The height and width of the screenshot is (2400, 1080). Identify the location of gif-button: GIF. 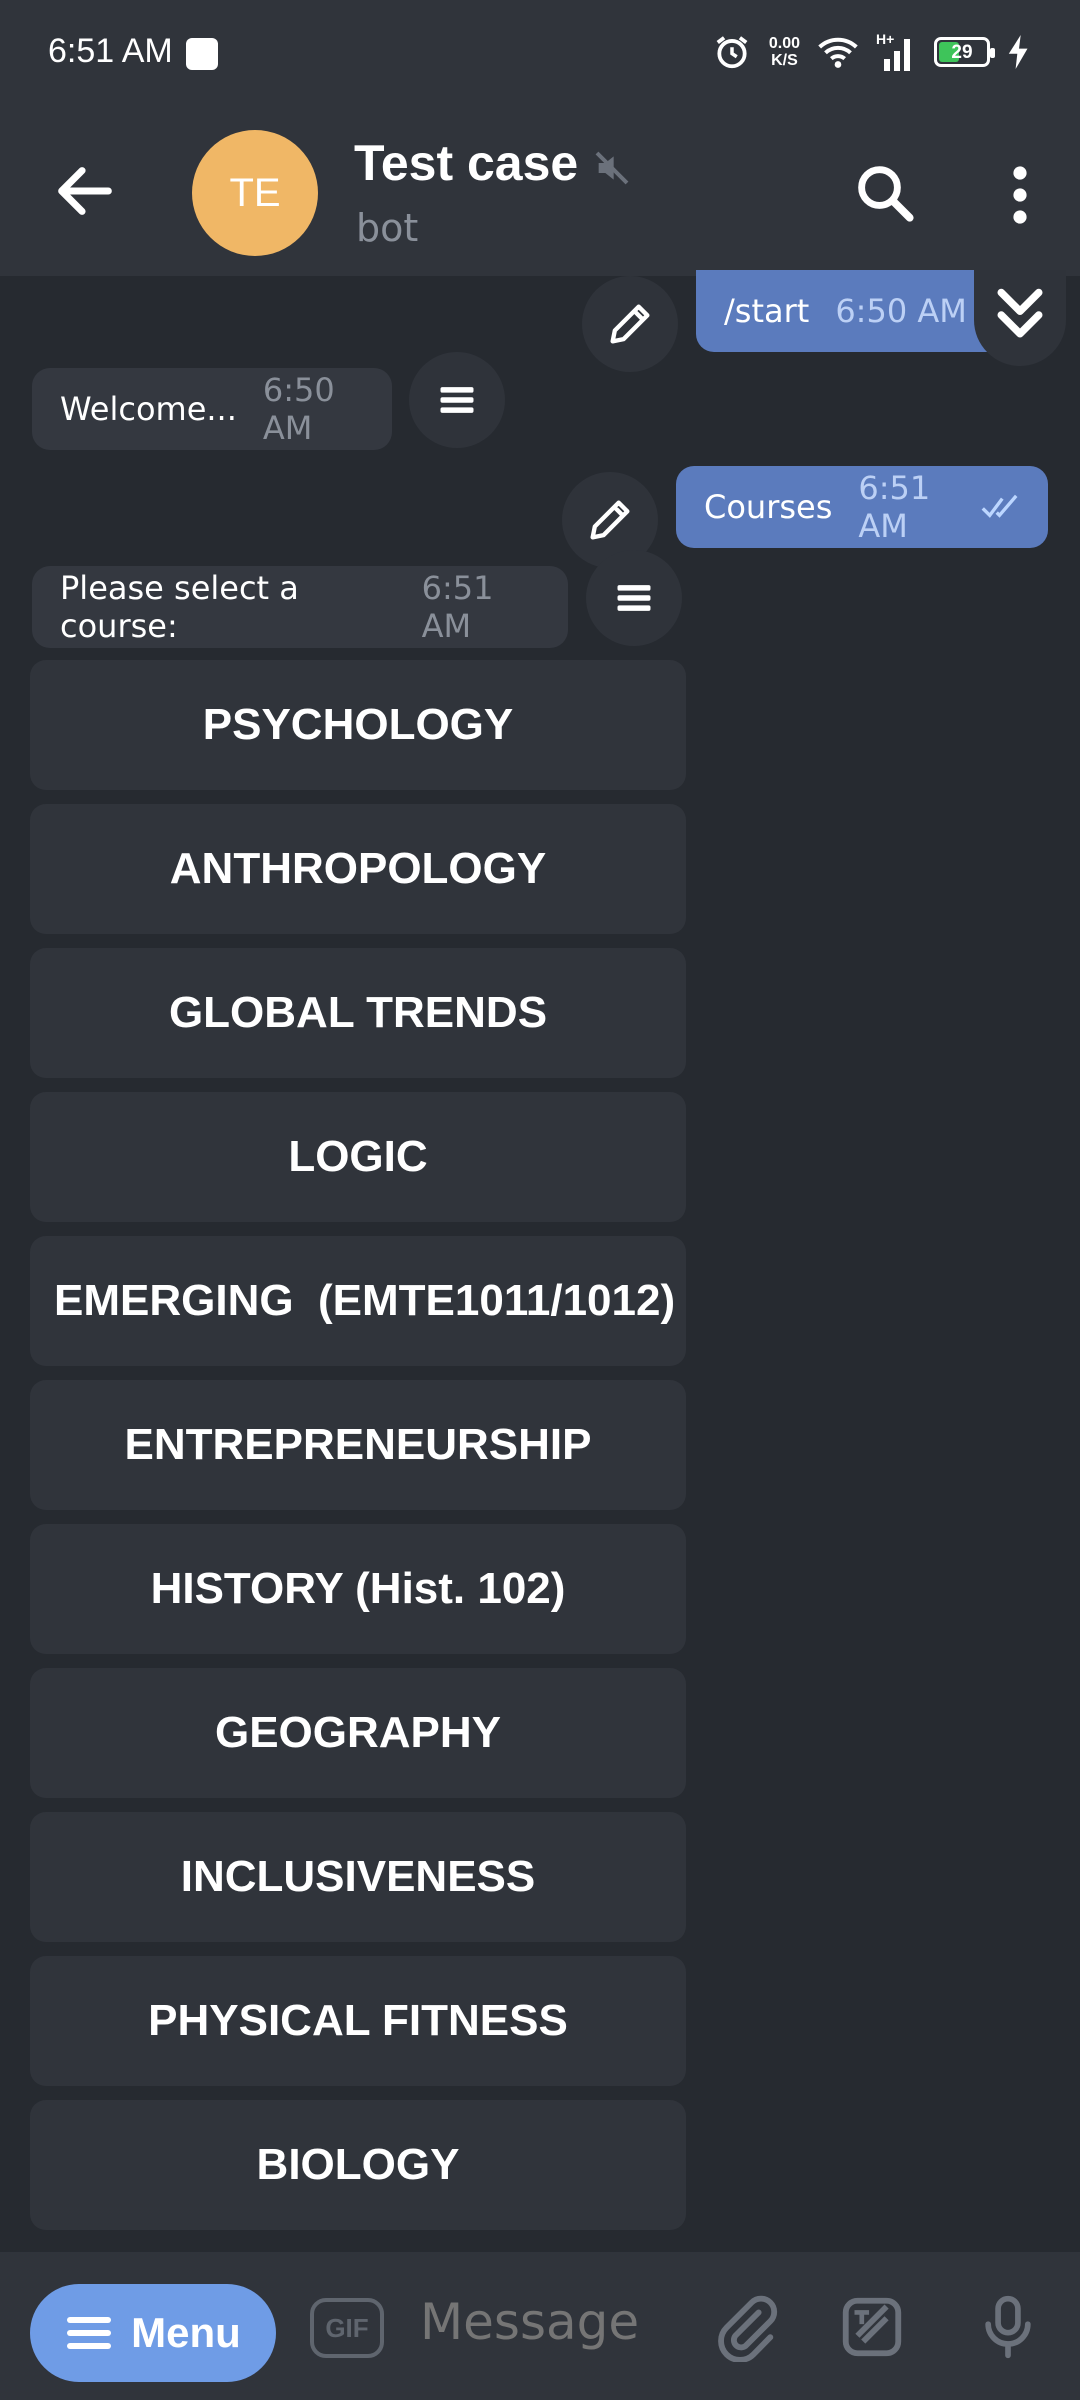
(347, 2328).